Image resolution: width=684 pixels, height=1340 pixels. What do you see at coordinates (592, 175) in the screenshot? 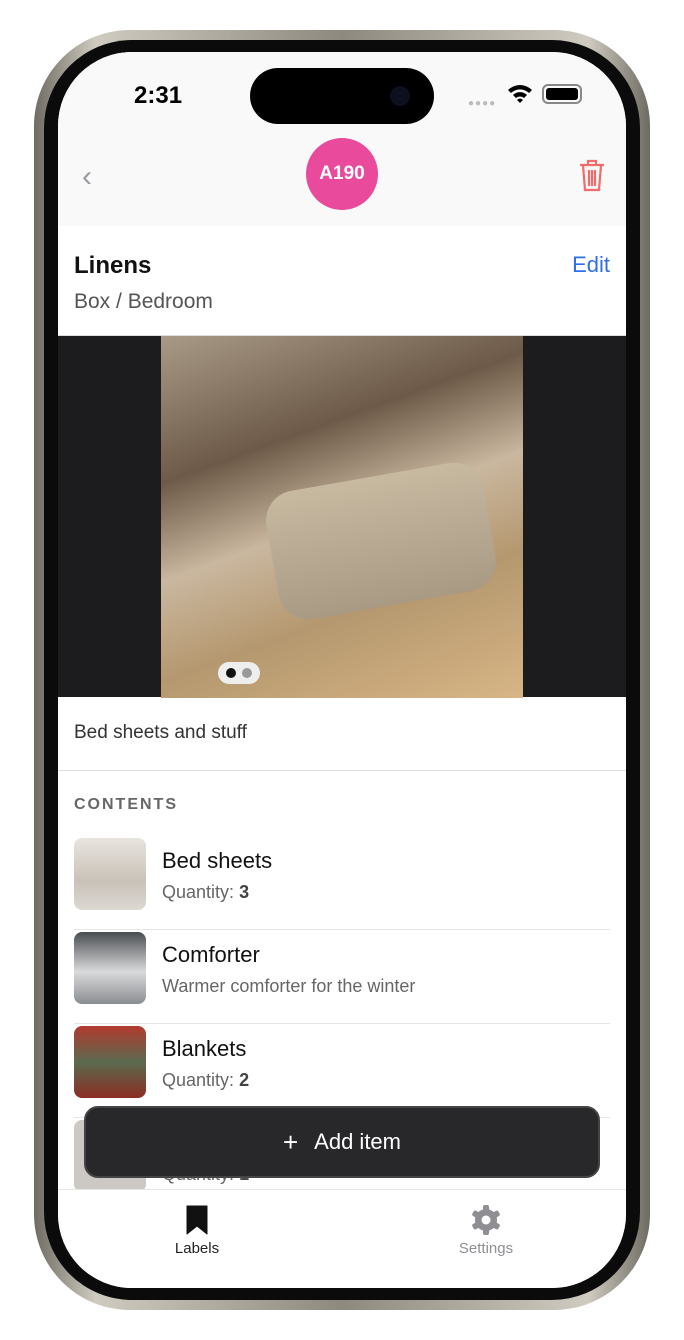
I see `trash-icon` at bounding box center [592, 175].